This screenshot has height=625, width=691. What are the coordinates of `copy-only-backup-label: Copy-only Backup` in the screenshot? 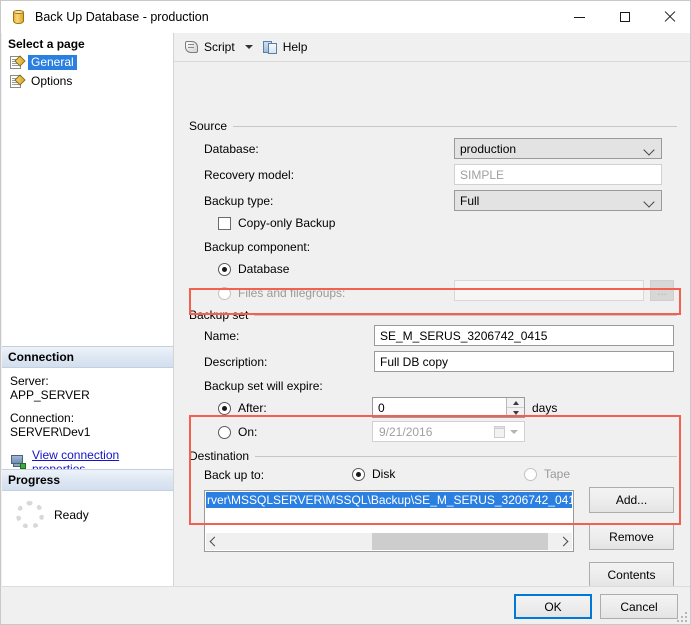 It's located at (287, 223).